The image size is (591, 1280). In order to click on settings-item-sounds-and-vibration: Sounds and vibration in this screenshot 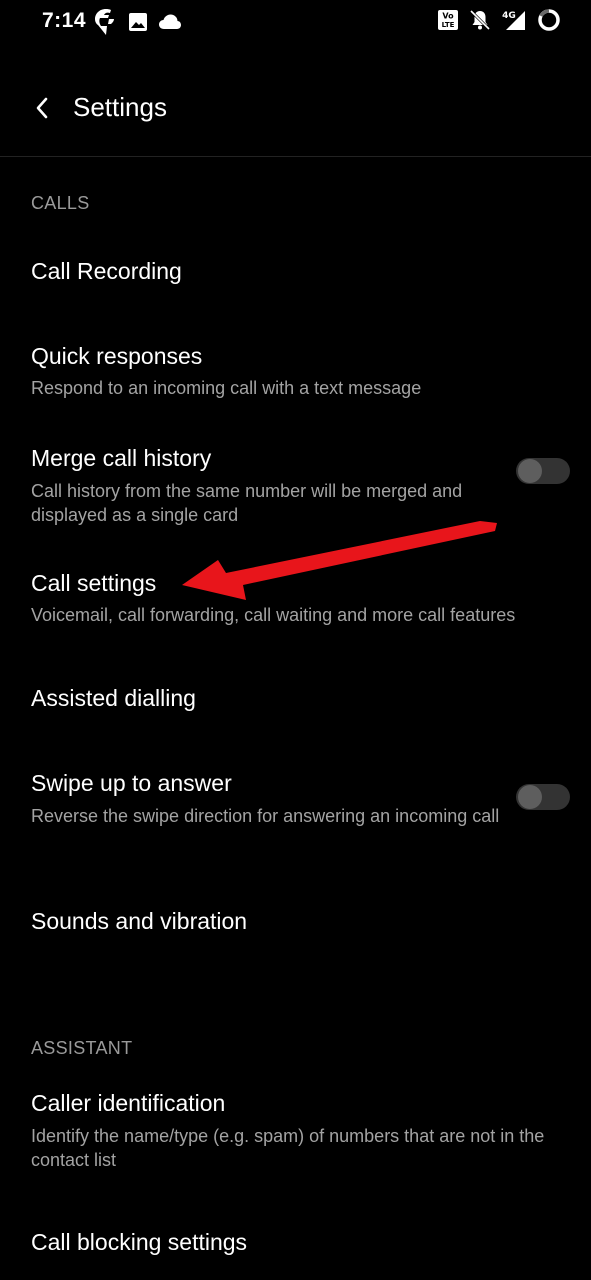, I will do `click(295, 938)`.